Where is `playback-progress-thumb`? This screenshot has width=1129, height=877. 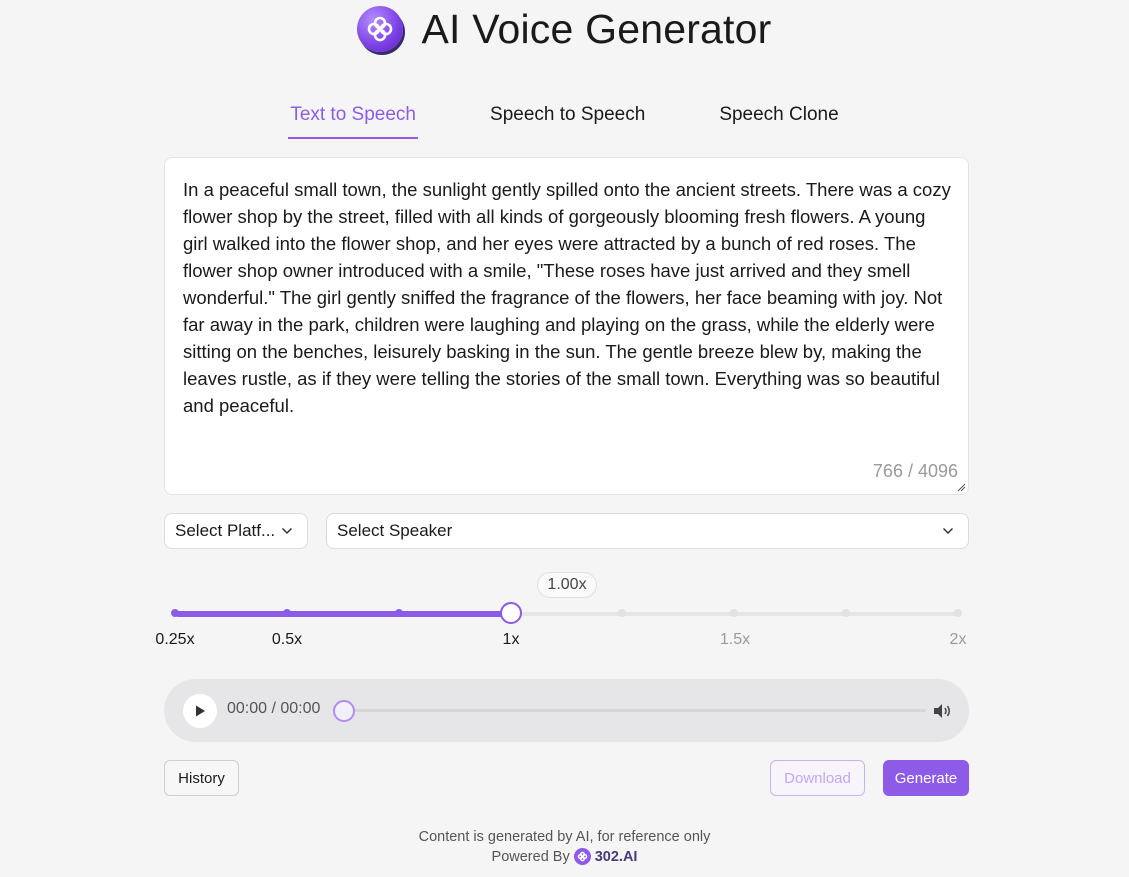
playback-progress-thumb is located at coordinates (344, 711).